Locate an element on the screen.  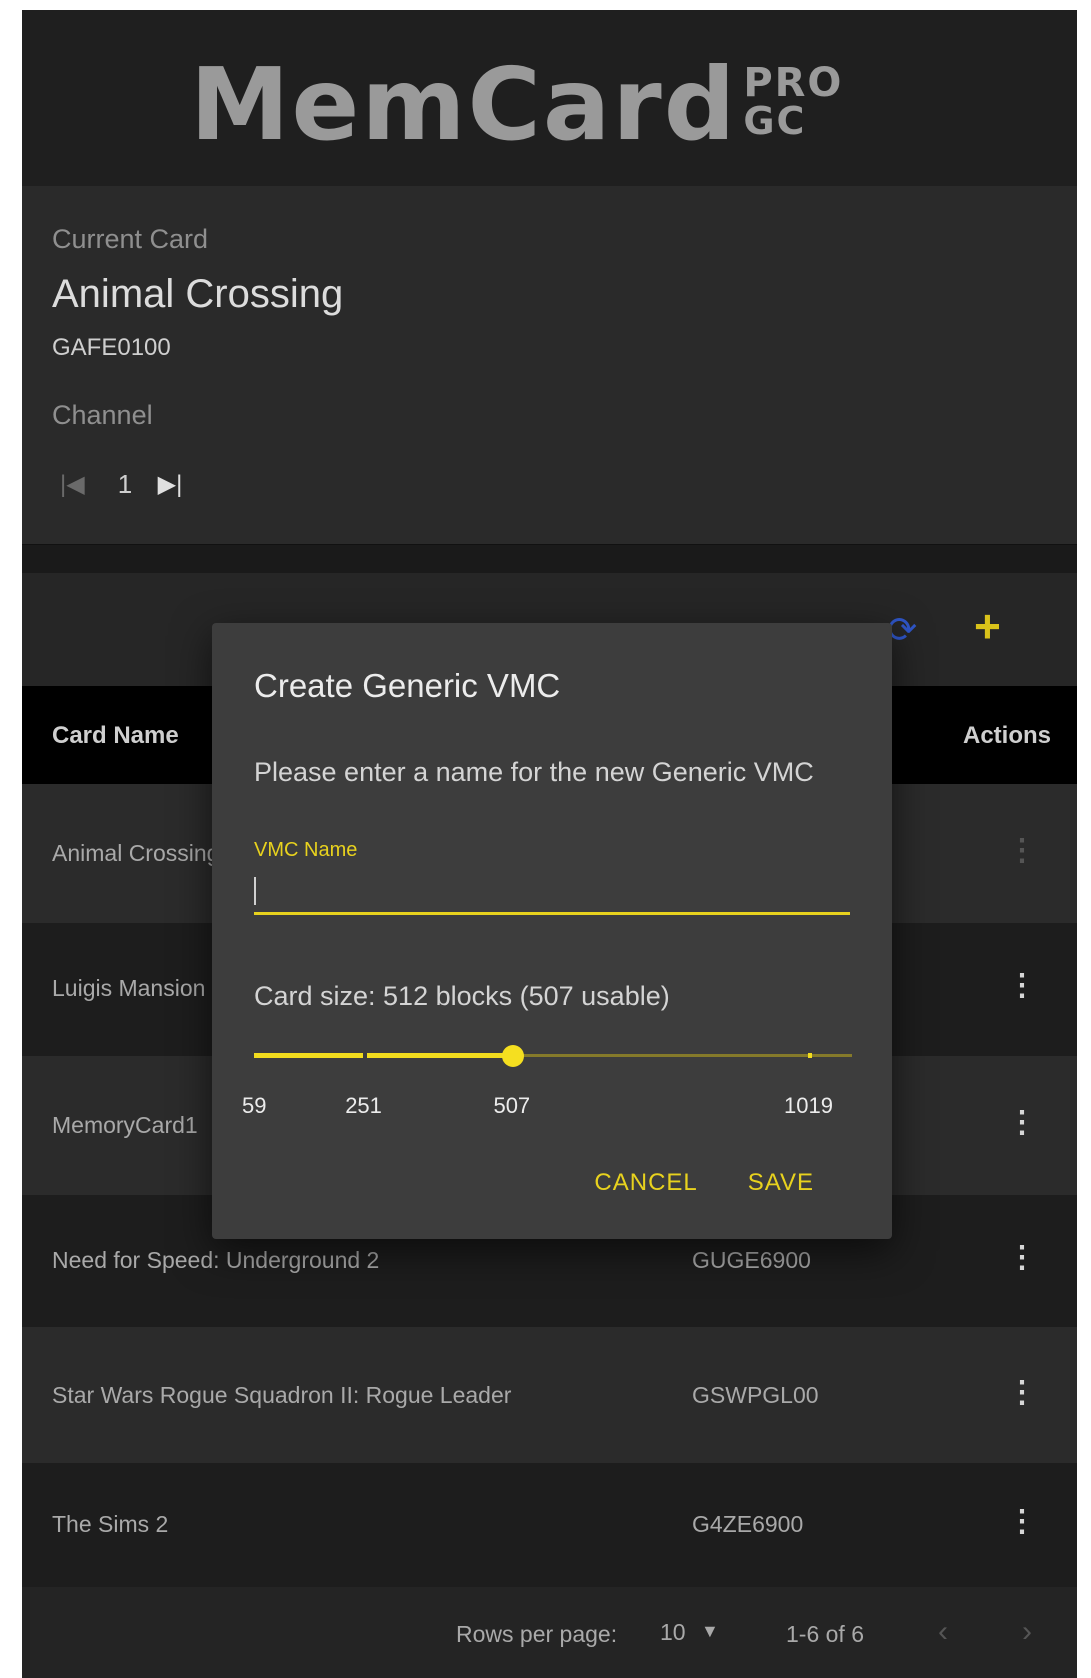
page-range: 1-6 of 6 is located at coordinates (825, 1634).